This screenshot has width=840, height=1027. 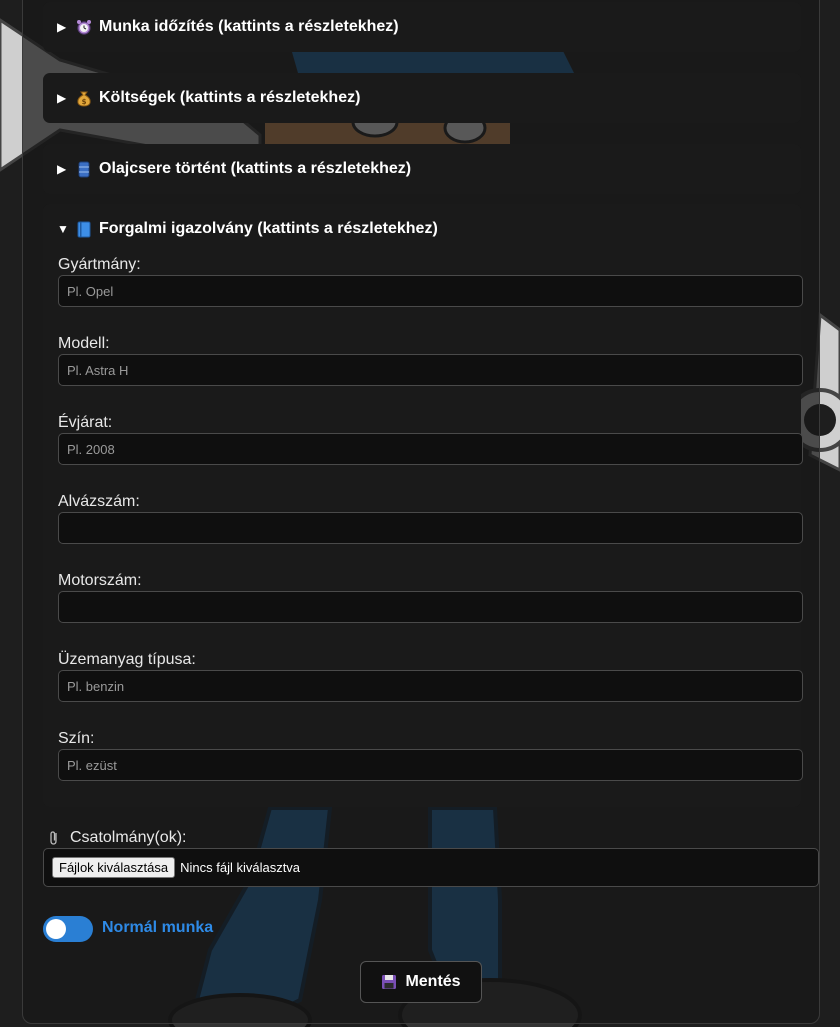 What do you see at coordinates (128, 837) in the screenshot?
I see `attachments-label: Csatolmány(ok):` at bounding box center [128, 837].